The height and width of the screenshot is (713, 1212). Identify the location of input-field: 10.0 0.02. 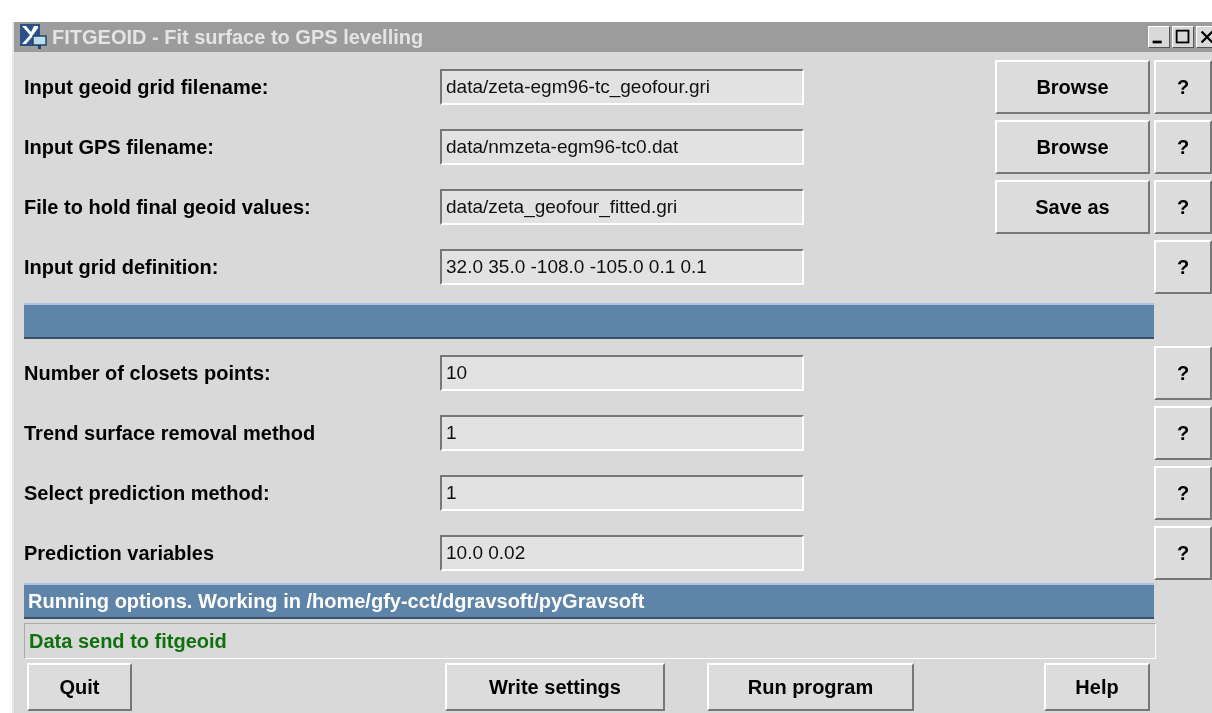
(622, 553).